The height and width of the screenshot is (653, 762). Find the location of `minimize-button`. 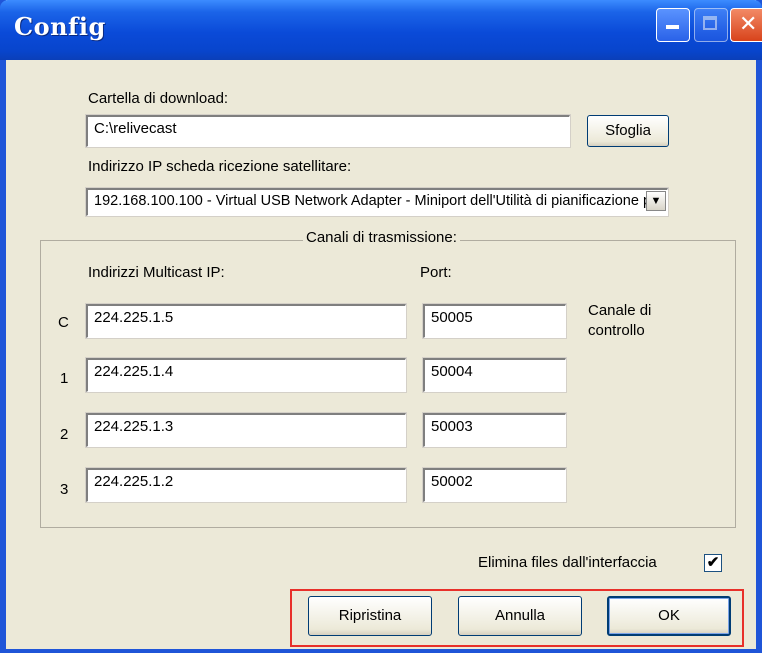

minimize-button is located at coordinates (673, 25).